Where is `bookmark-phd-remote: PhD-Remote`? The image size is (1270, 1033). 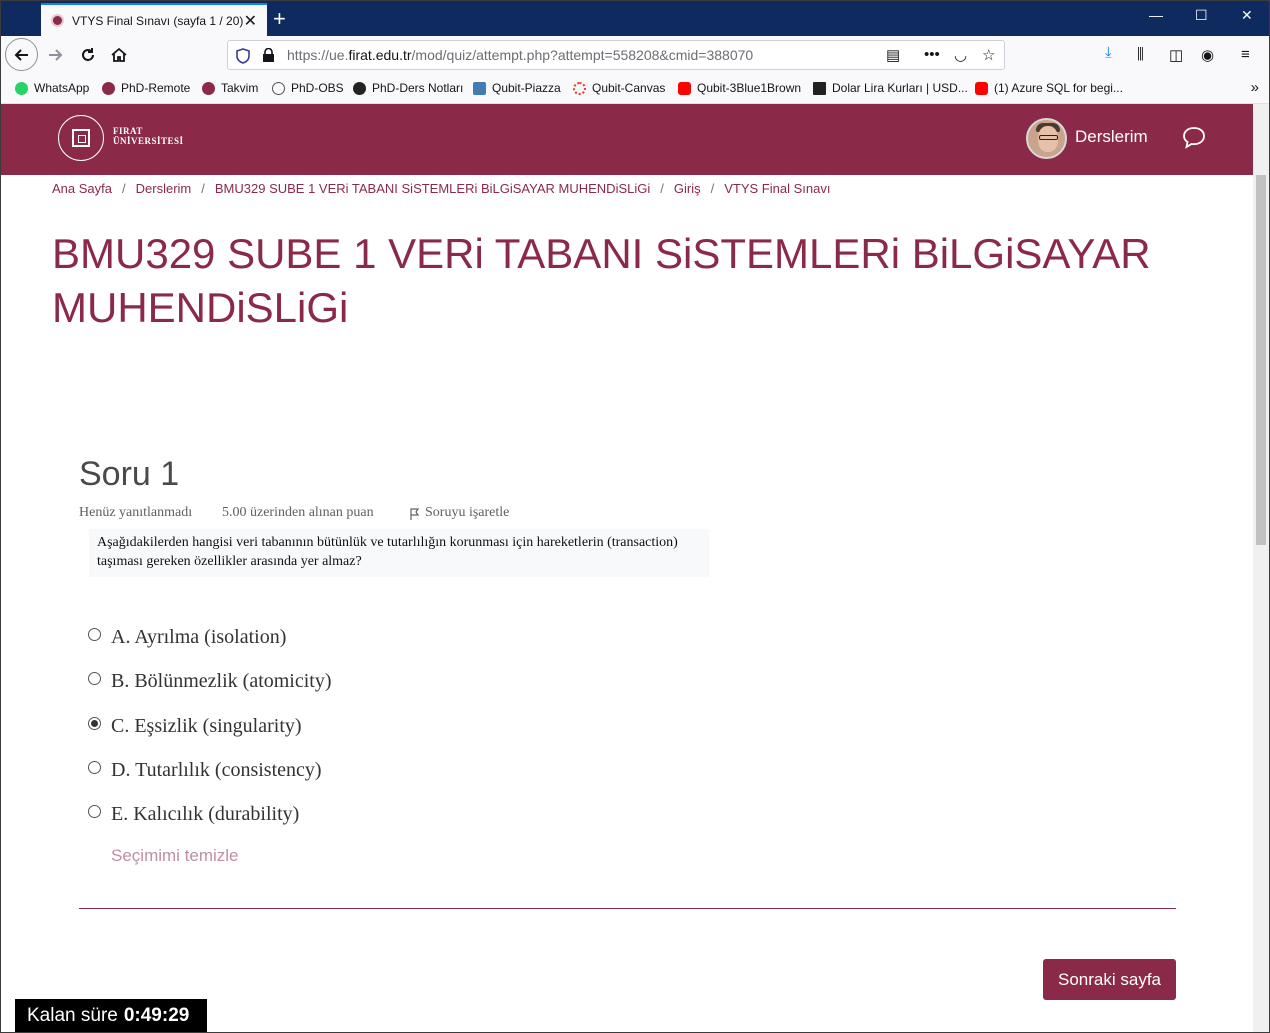
bookmark-phd-remote: PhD-Remote is located at coordinates (146, 88).